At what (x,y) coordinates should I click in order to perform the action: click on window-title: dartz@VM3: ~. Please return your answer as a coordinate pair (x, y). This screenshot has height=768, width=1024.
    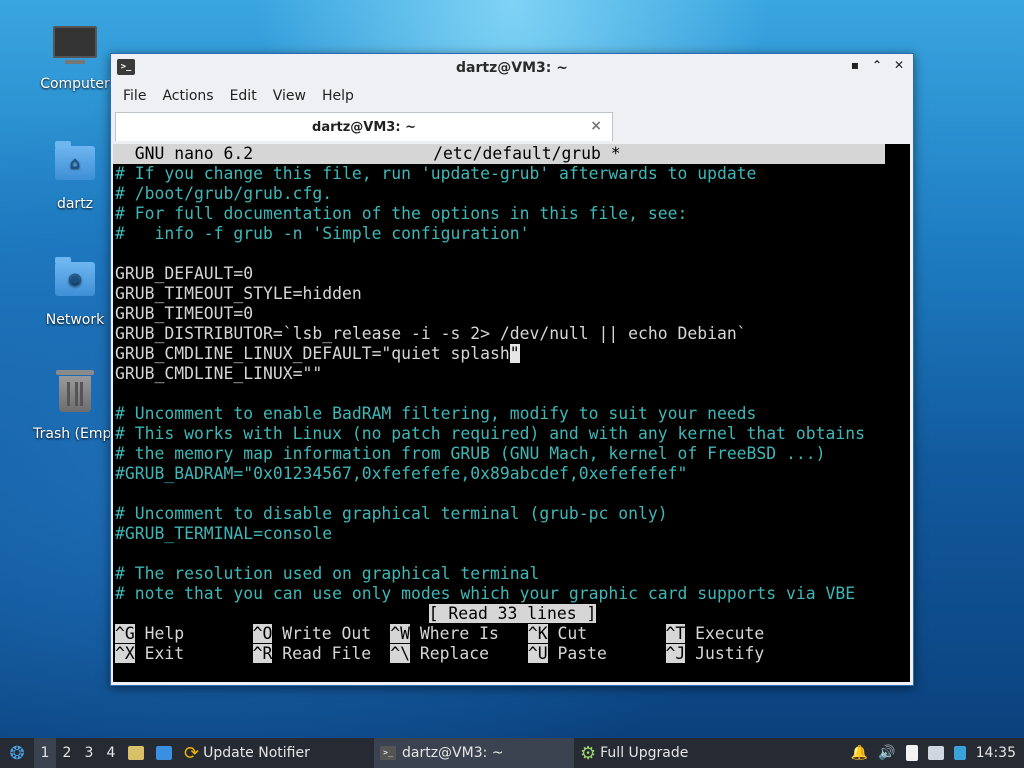
    Looking at the image, I should click on (512, 68).